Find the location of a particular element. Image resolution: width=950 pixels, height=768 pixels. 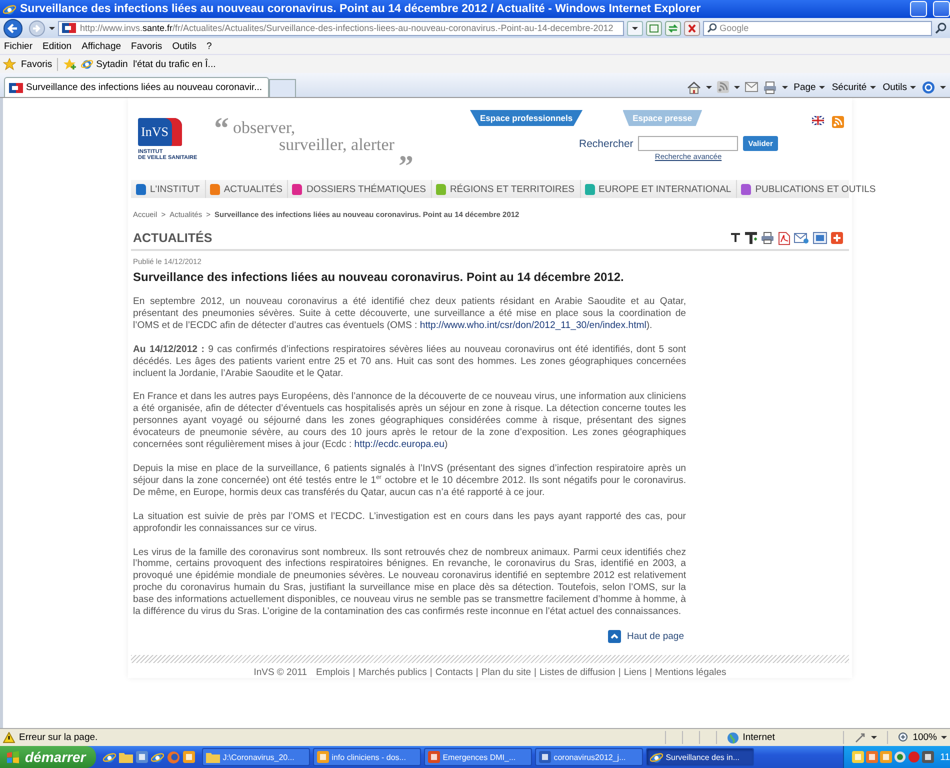

quote-mark: “ is located at coordinates (221, 131).